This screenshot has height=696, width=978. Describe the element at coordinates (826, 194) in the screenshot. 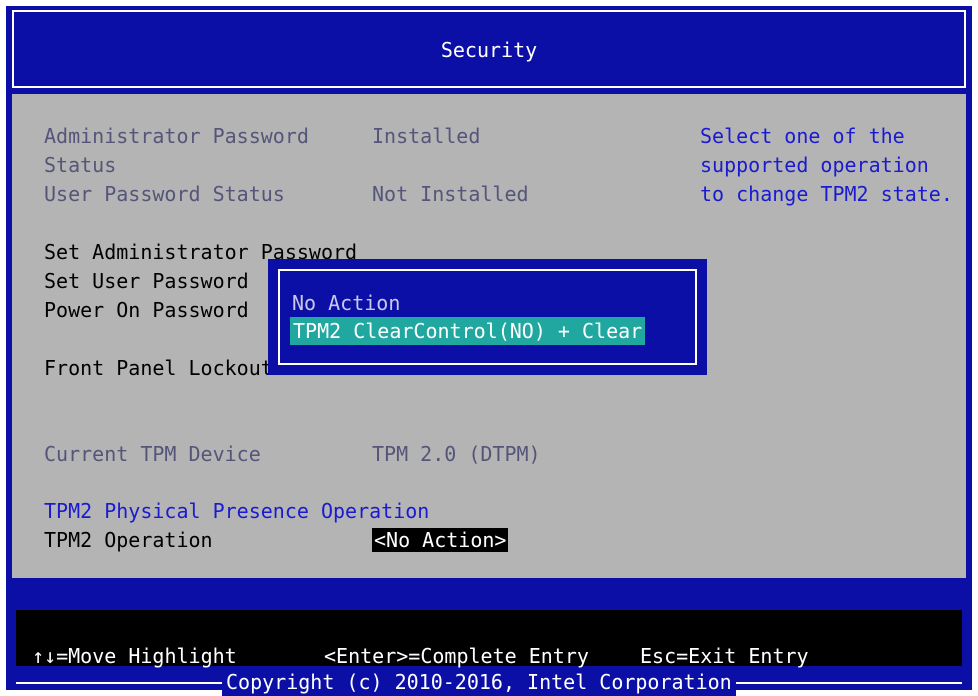

I see `help-line: to change TPM2 state.` at that location.